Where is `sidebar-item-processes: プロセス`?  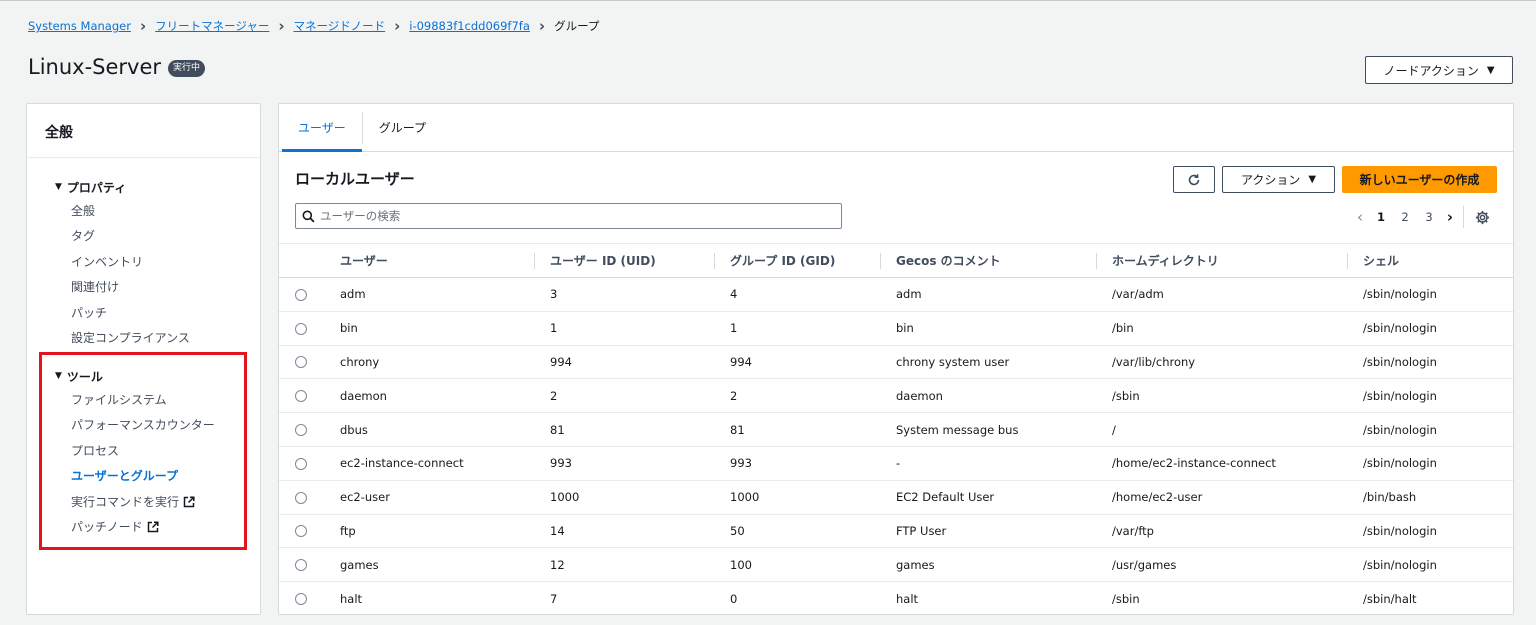
sidebar-item-processes: プロセス is located at coordinates (157, 451).